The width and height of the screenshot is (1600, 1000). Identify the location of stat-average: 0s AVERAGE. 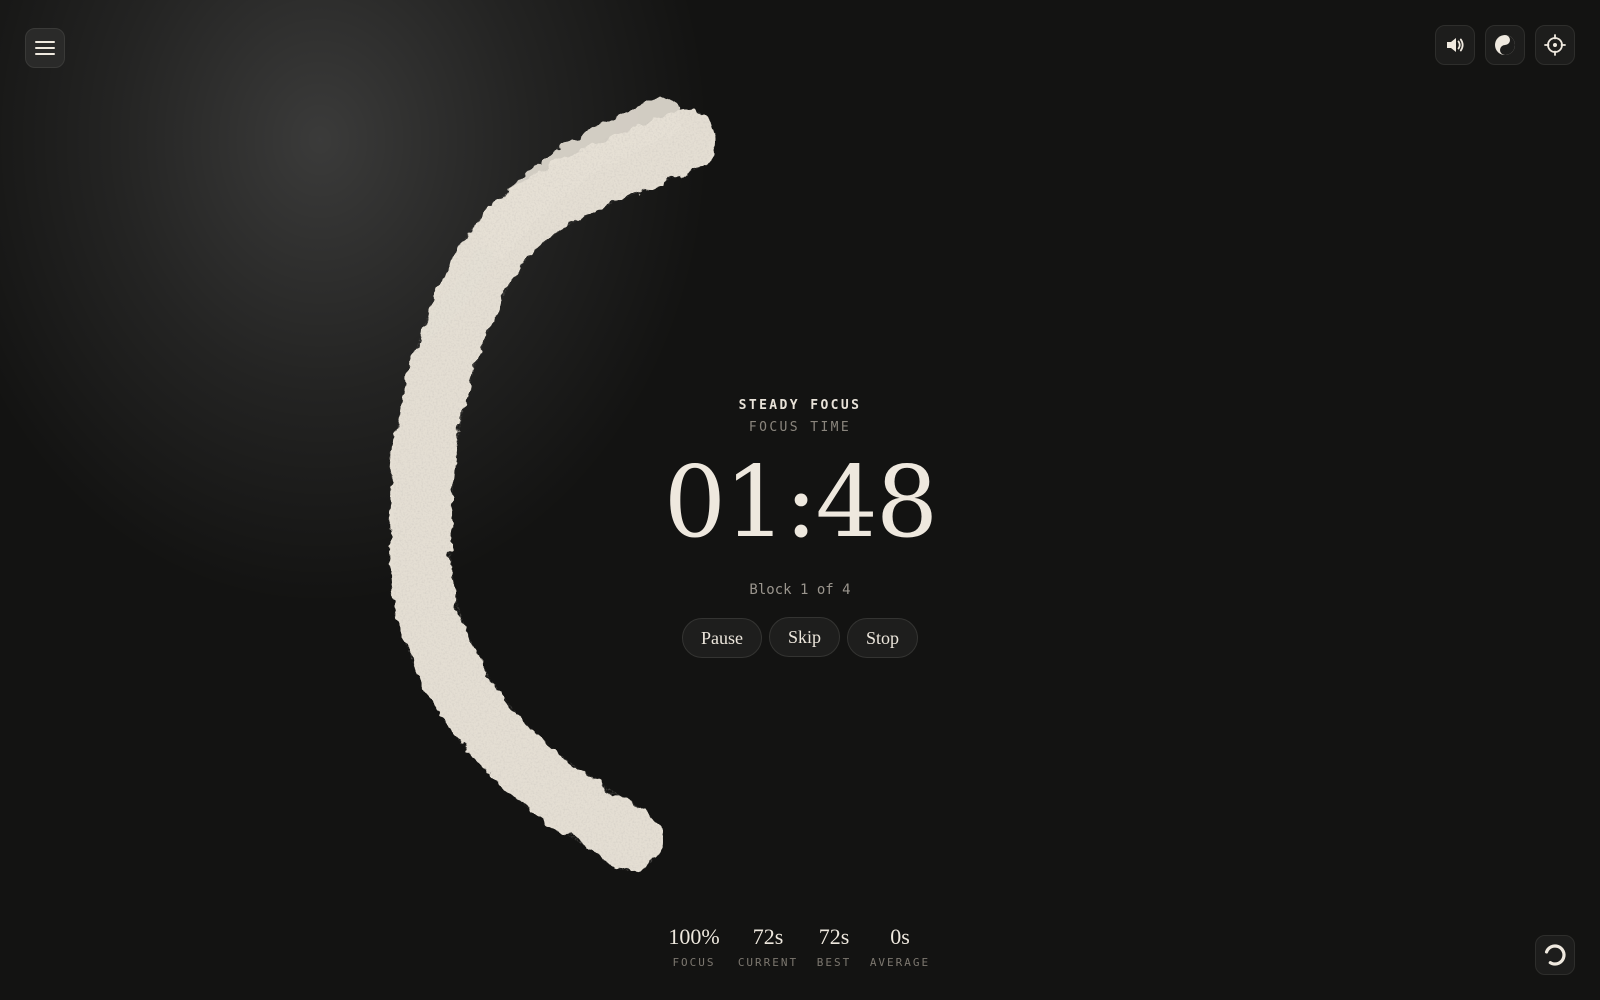
(900, 946).